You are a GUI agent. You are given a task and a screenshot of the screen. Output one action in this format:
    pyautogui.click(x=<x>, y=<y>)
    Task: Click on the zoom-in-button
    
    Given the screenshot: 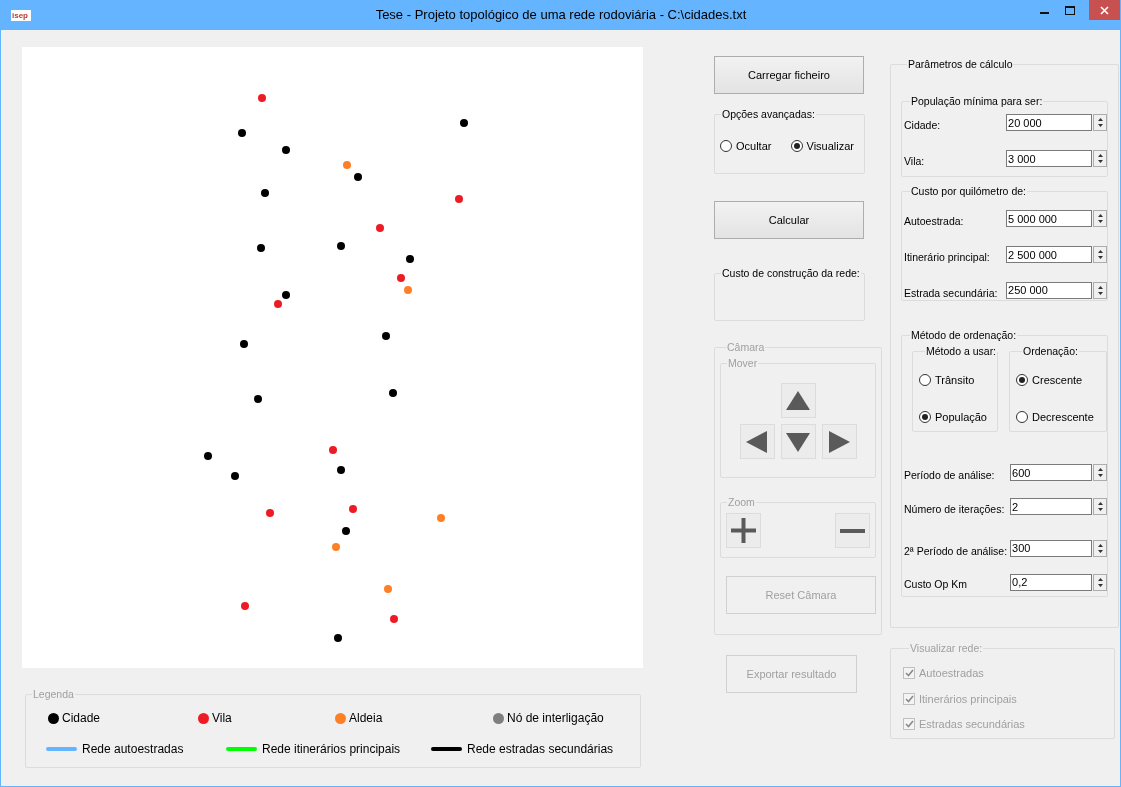 What is the action you would take?
    pyautogui.click(x=743, y=530)
    